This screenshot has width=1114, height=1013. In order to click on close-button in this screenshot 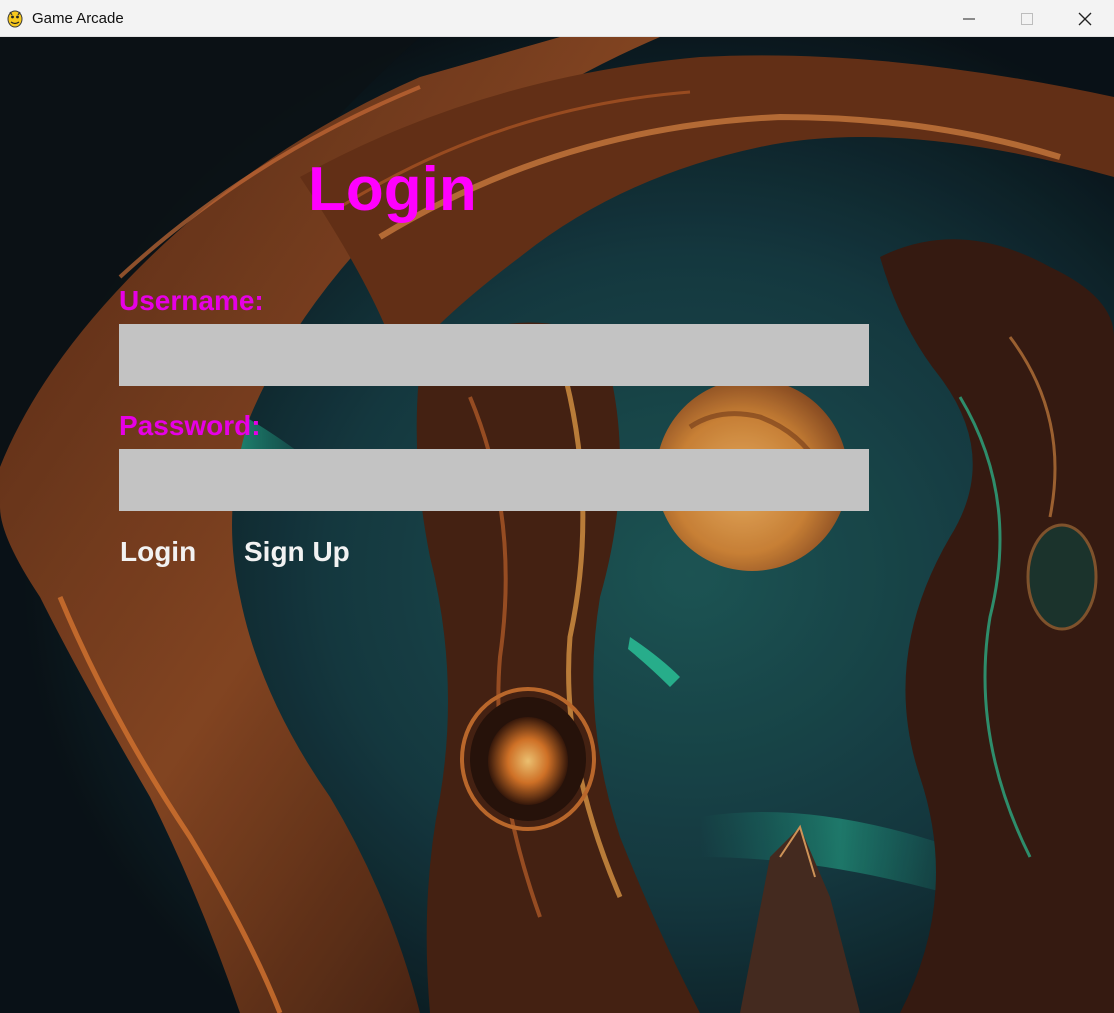, I will do `click(1085, 18)`.